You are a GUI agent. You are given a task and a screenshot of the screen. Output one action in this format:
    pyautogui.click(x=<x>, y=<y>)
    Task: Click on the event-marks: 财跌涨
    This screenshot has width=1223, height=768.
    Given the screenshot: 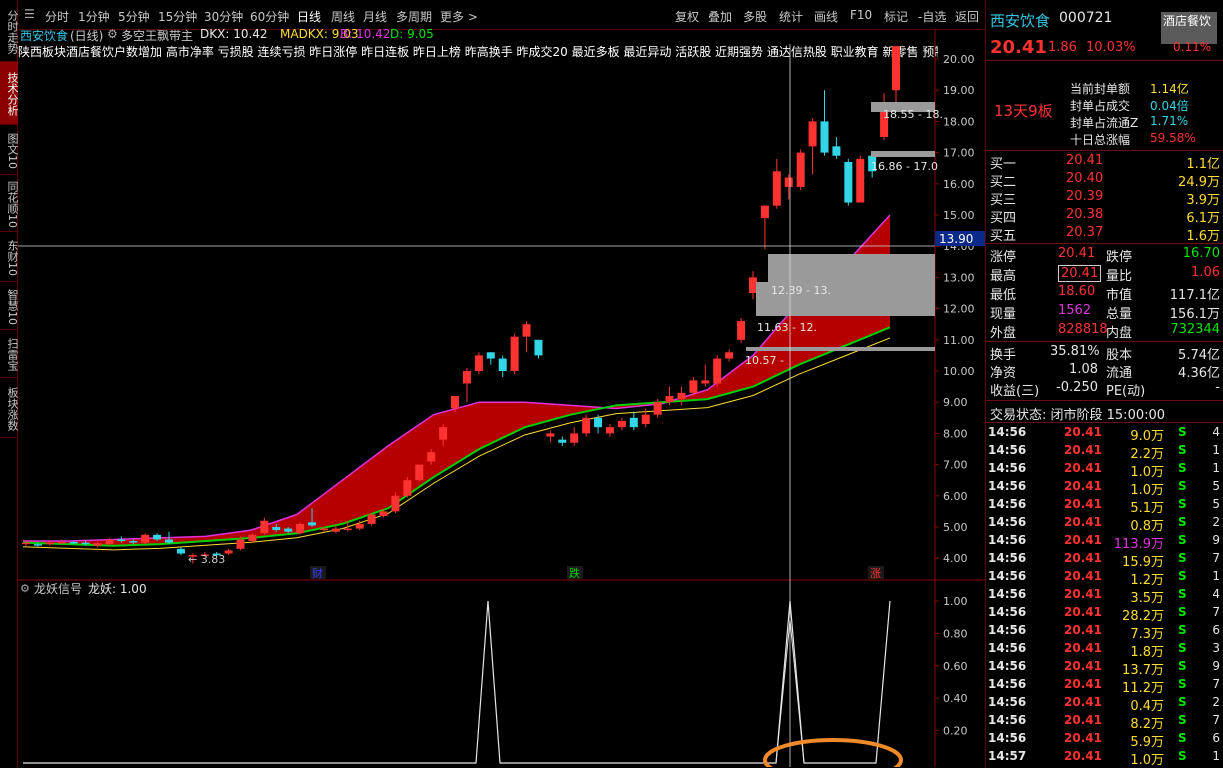 What is the action you would take?
    pyautogui.click(x=597, y=573)
    